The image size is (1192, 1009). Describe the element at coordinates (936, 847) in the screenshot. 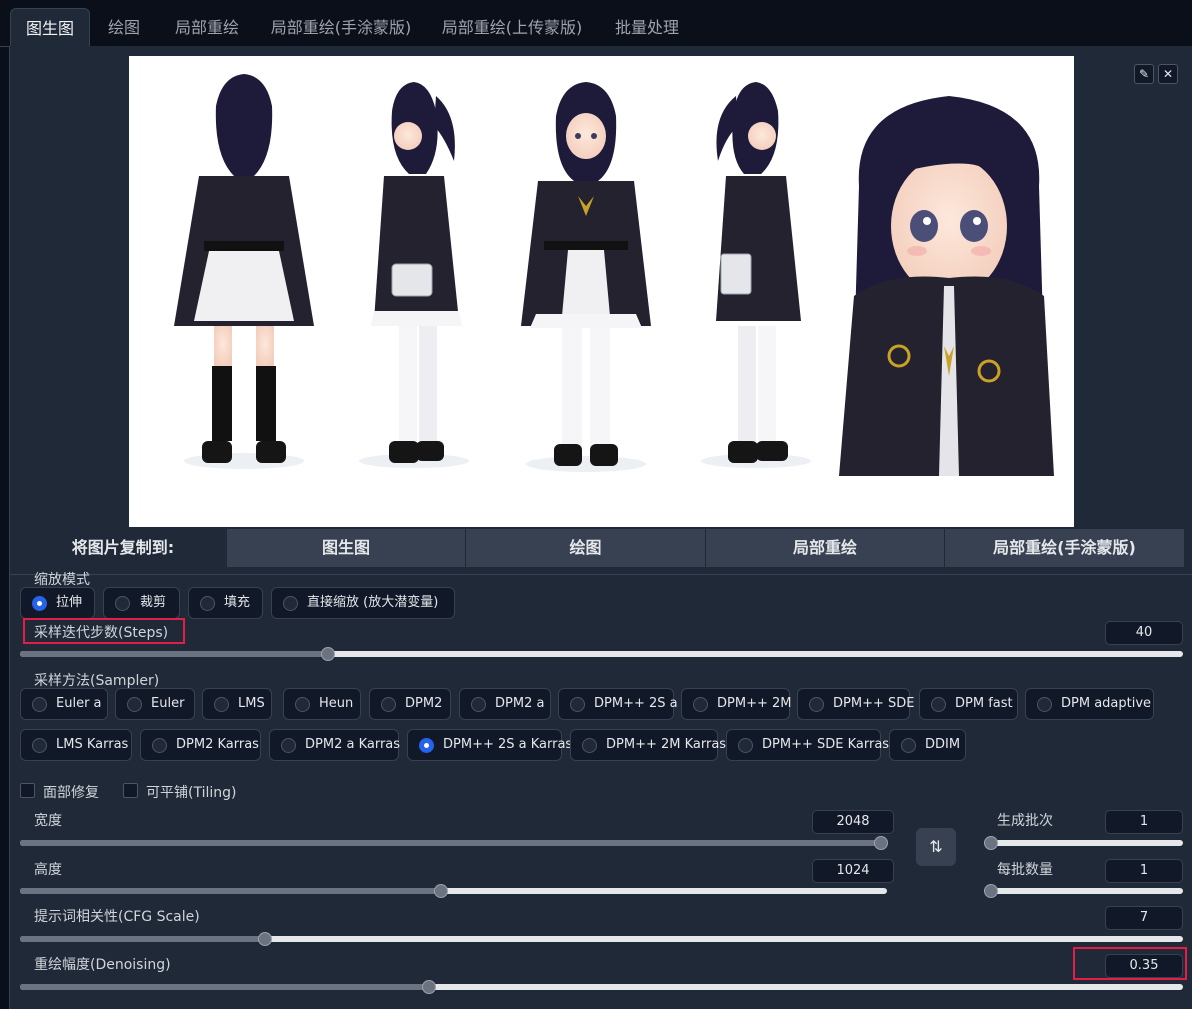

I see `swap-vertical-icon: ⇅` at that location.